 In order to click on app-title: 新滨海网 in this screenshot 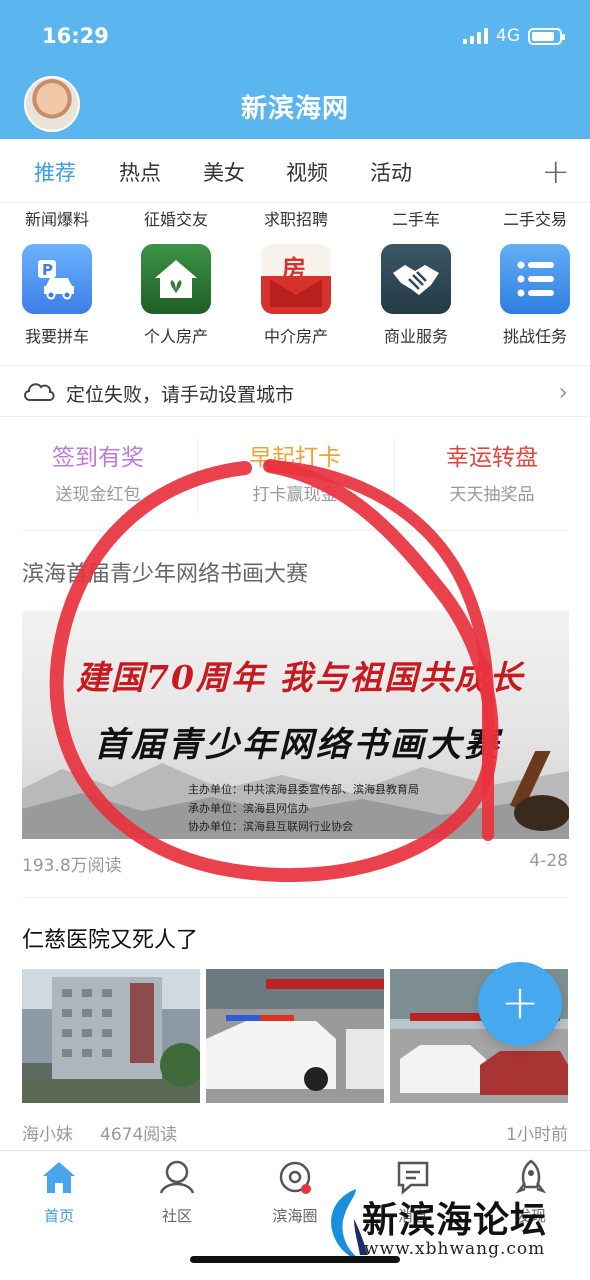, I will do `click(294, 109)`.